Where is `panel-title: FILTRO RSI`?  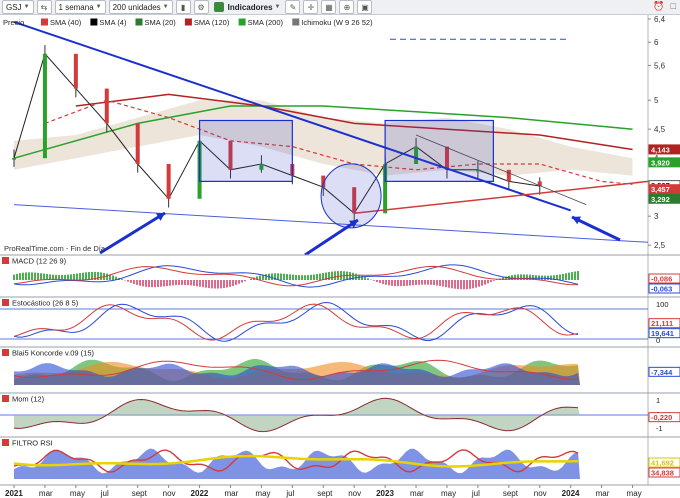
panel-title: FILTRO RSI is located at coordinates (32, 443).